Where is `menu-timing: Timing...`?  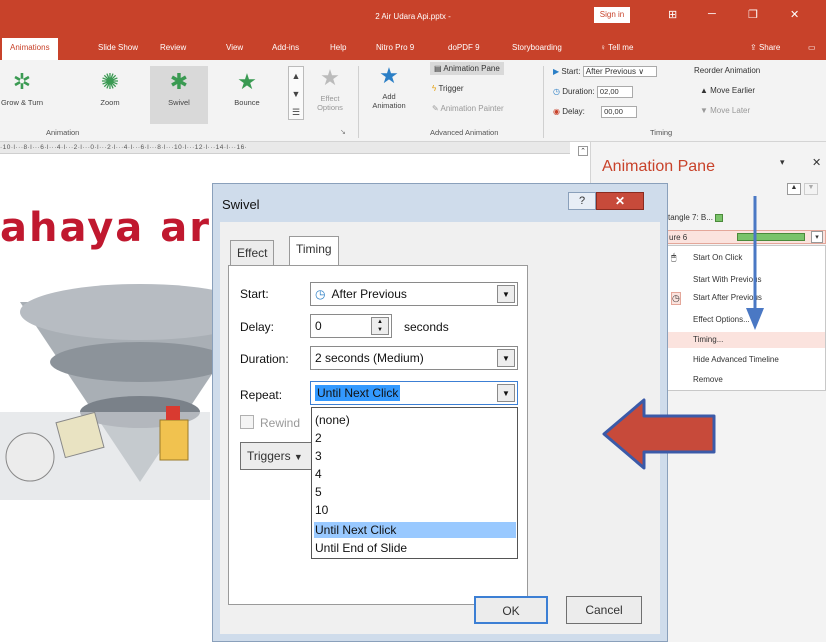
menu-timing: Timing... is located at coordinates (746, 340).